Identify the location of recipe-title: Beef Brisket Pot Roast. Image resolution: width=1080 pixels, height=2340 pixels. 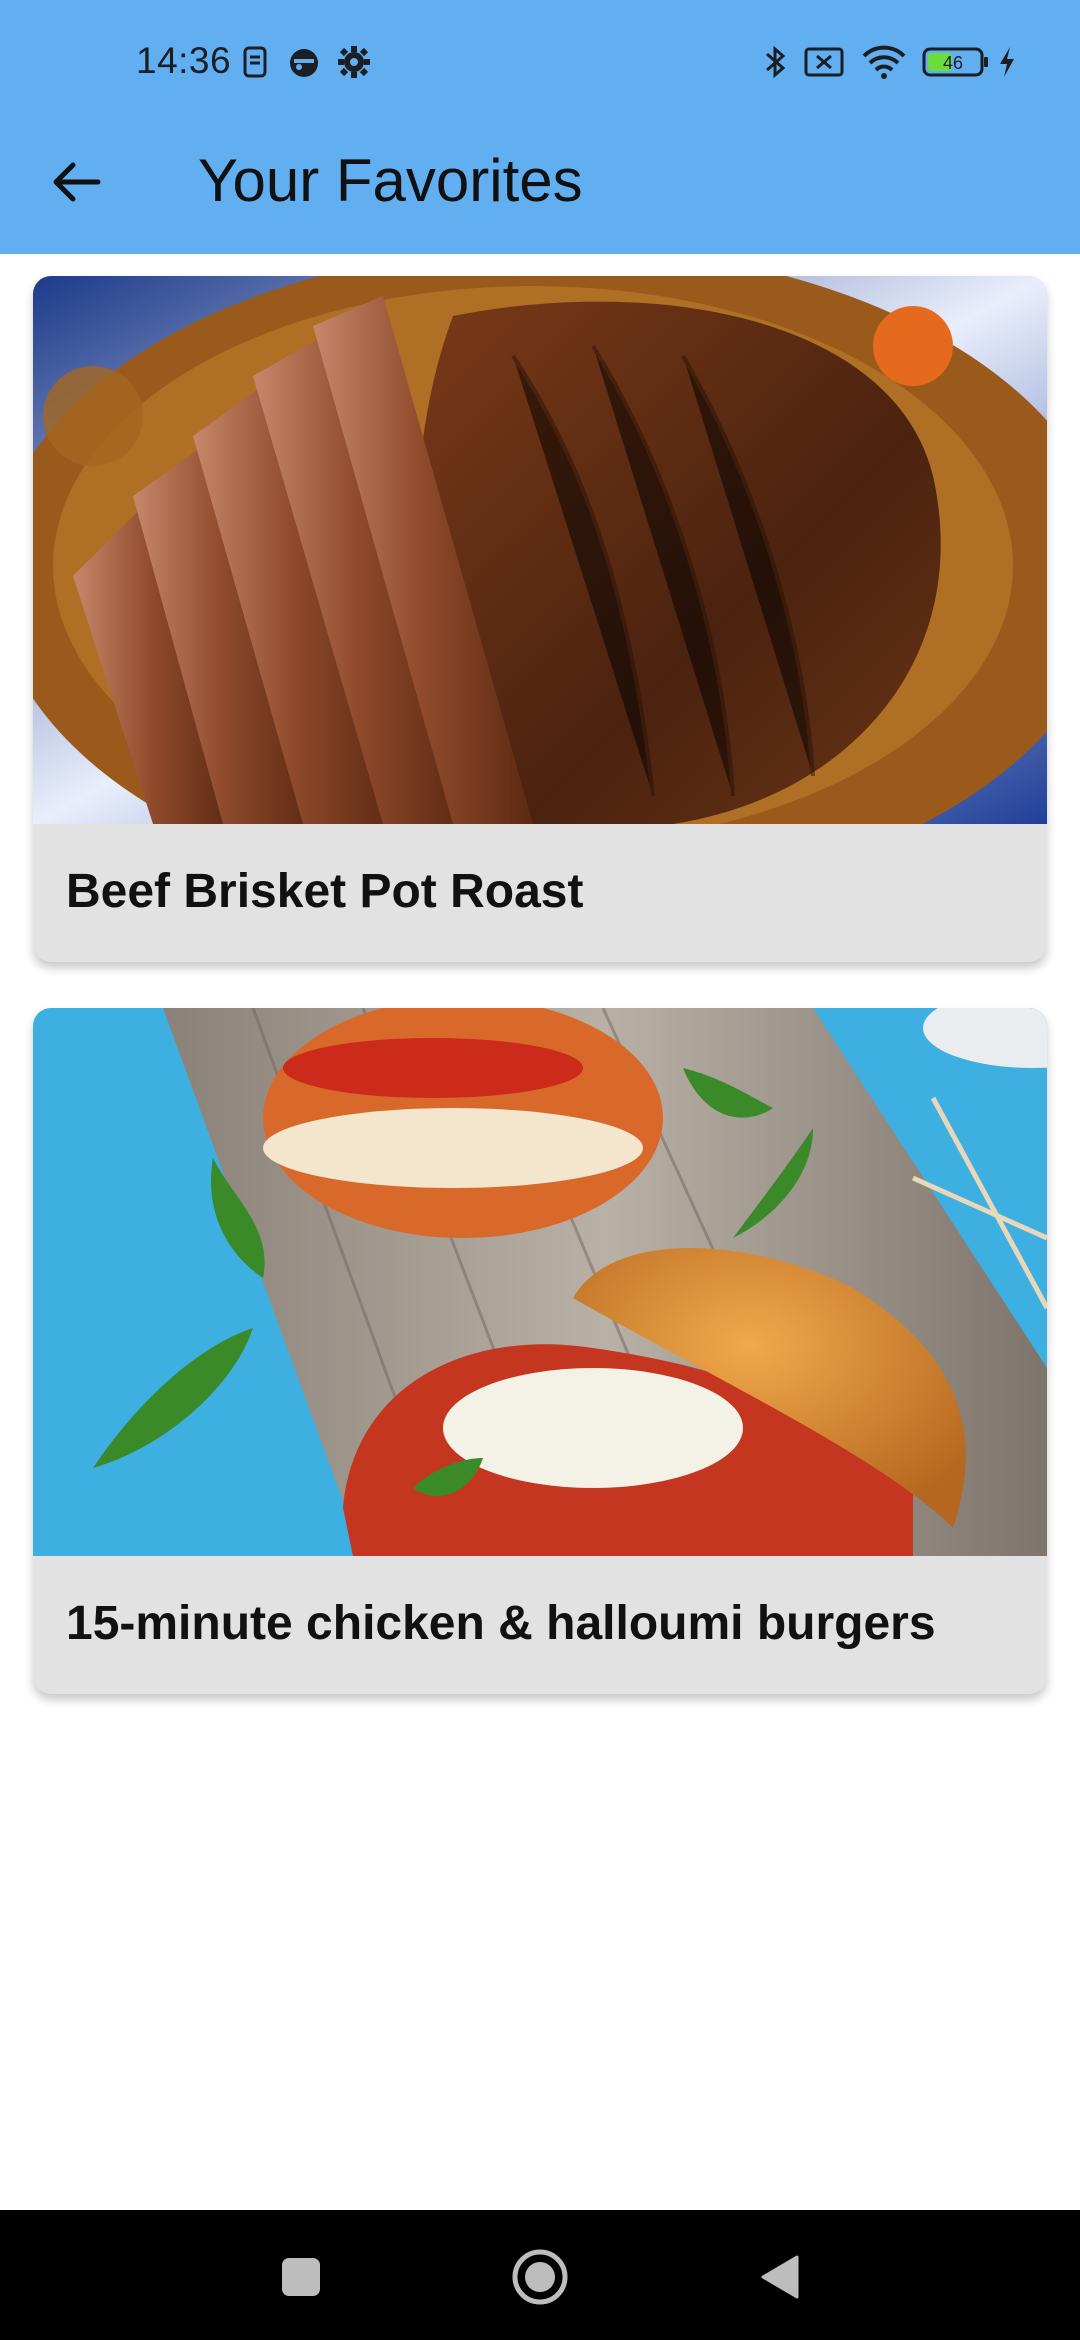
(325, 891).